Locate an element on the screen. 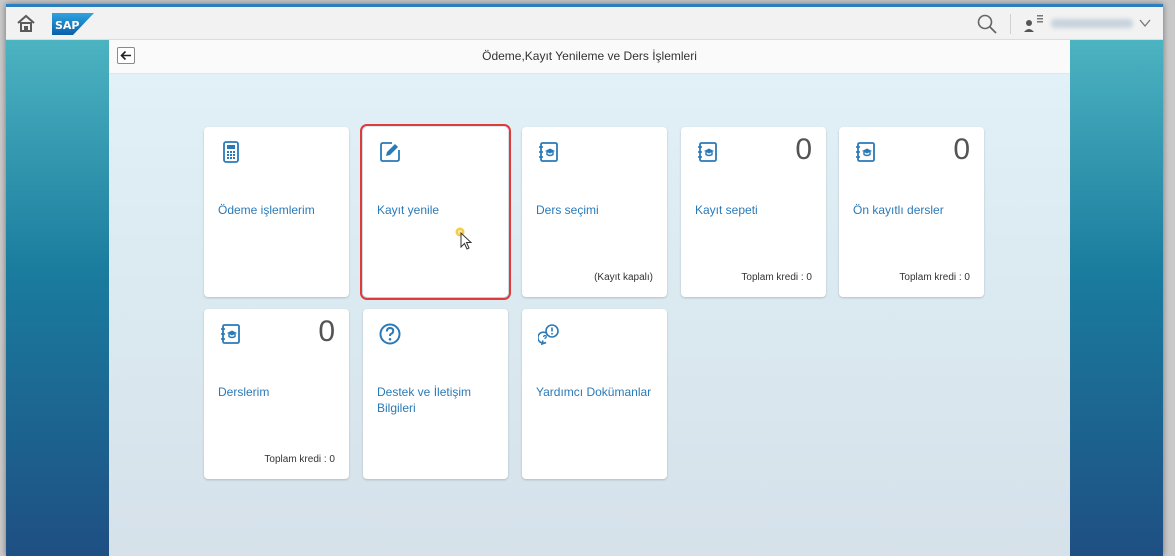 This screenshot has height=556, width=1175. sap-logo: SAP is located at coordinates (73, 24).